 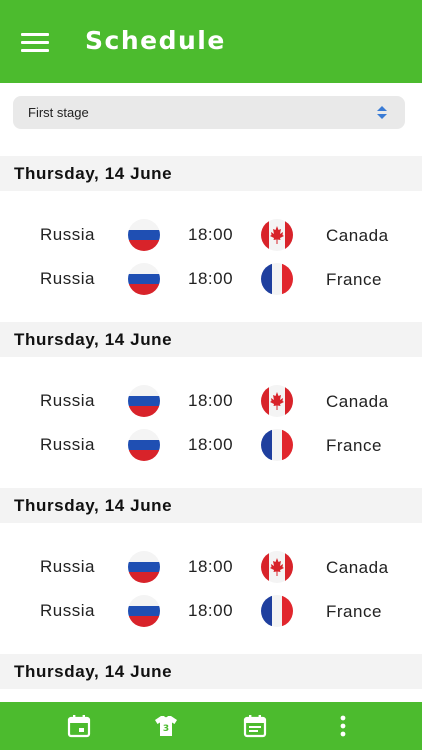 I want to click on calendar-icon, so click(x=79, y=726).